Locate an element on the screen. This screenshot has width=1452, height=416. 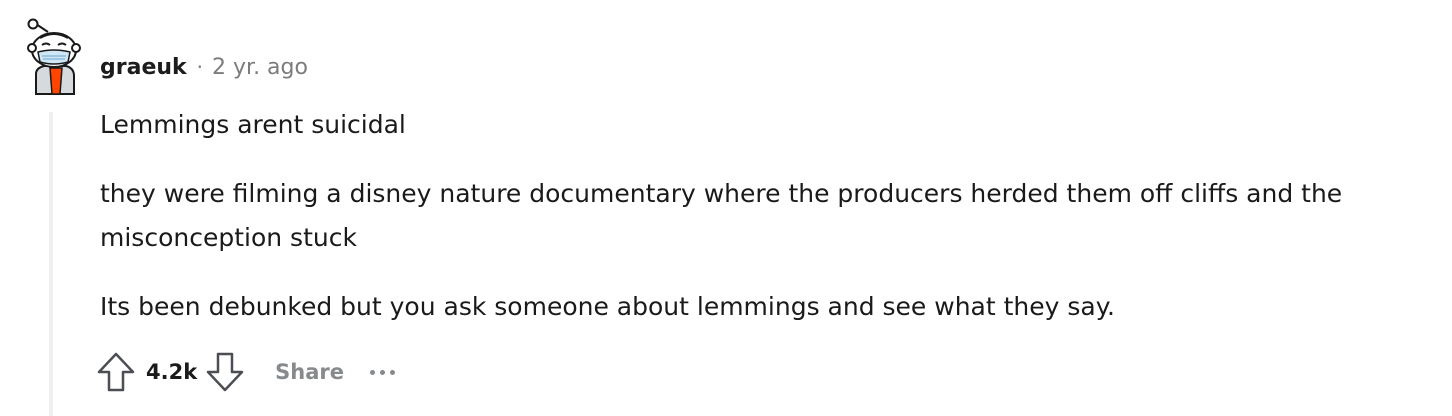
downvote-button is located at coordinates (225, 372).